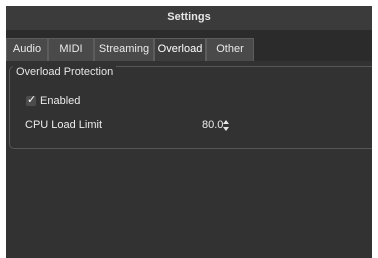 Image resolution: width=378 pixels, height=258 pixels. Describe the element at coordinates (71, 49) in the screenshot. I see `tab-midi: MIDI` at that location.